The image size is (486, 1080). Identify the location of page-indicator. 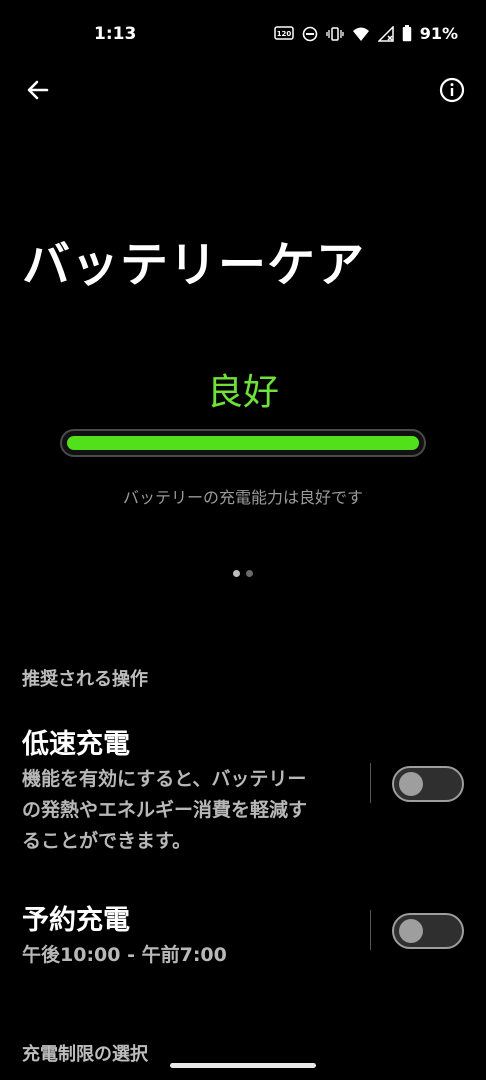
(243, 573).